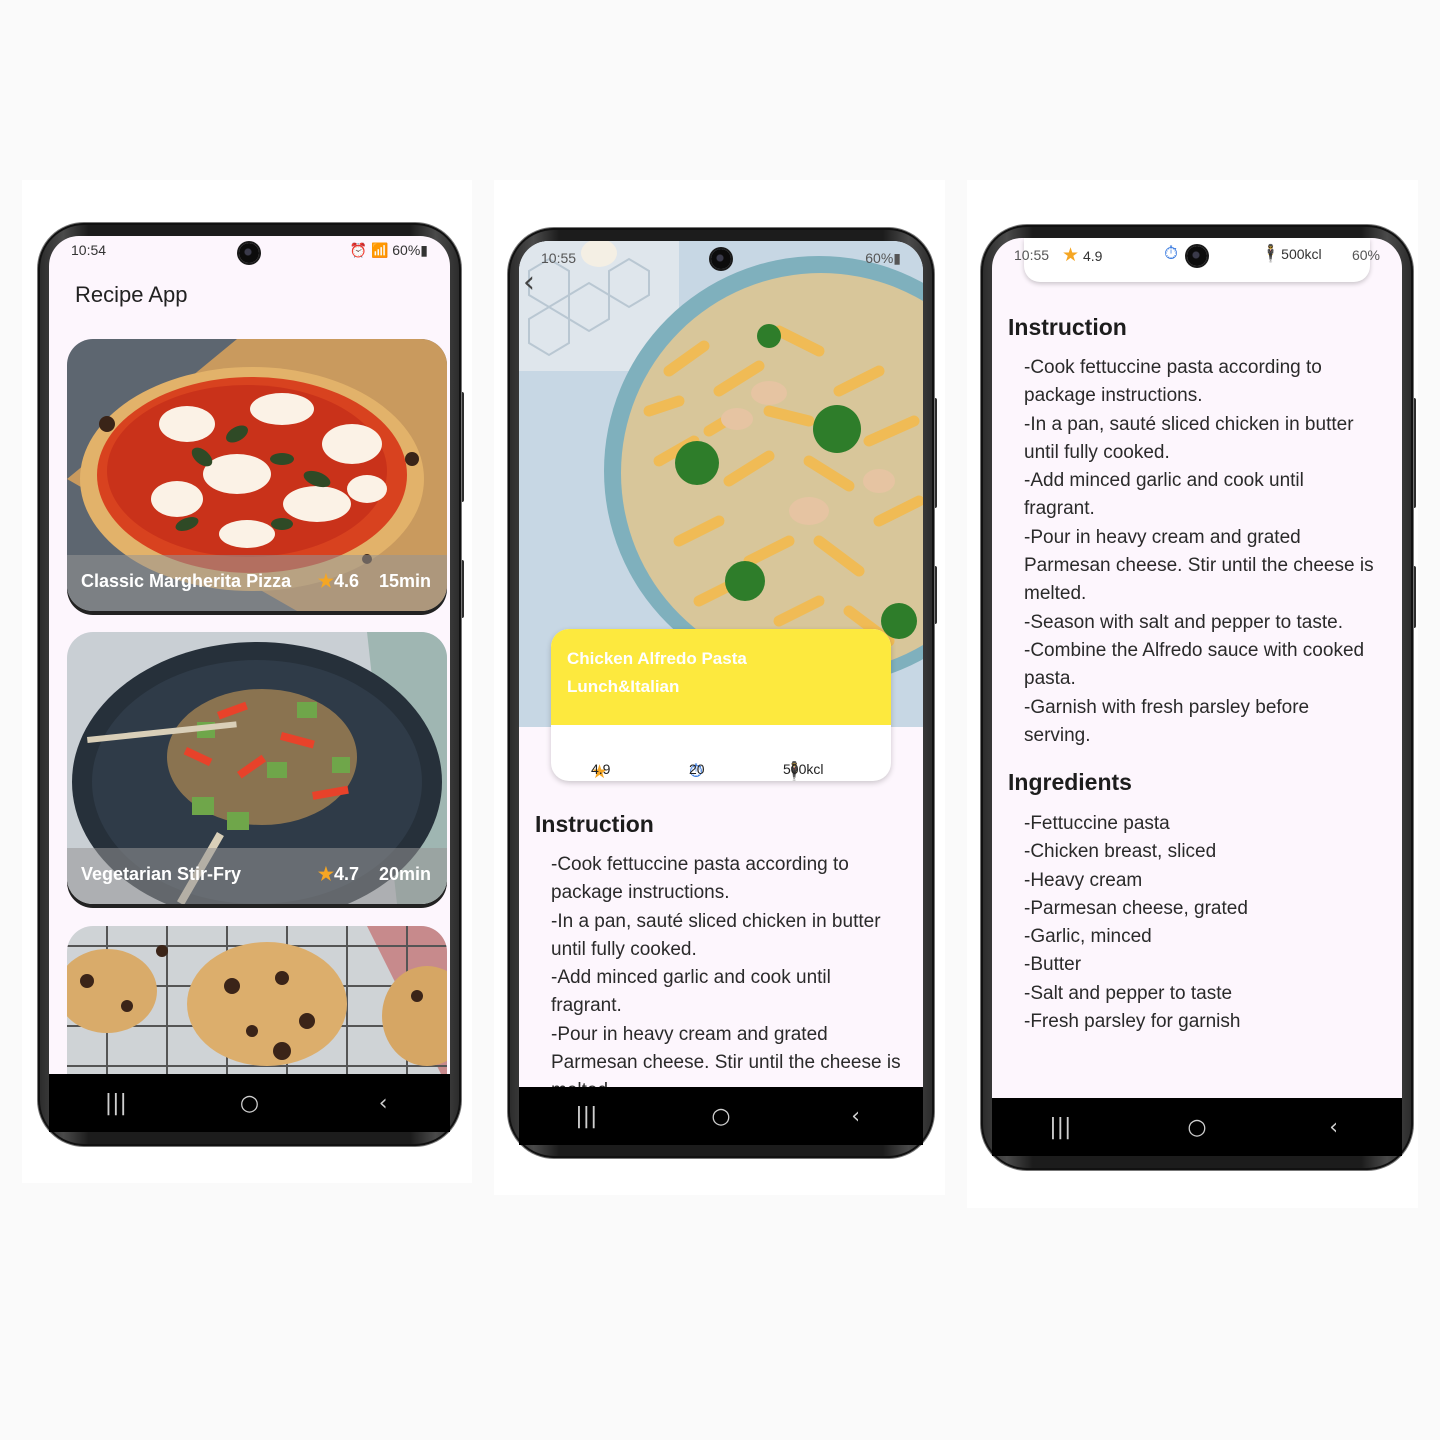 The image size is (1440, 1440). Describe the element at coordinates (657, 658) in the screenshot. I see `recipe-title: Chicken Alfredo Pasta` at that location.